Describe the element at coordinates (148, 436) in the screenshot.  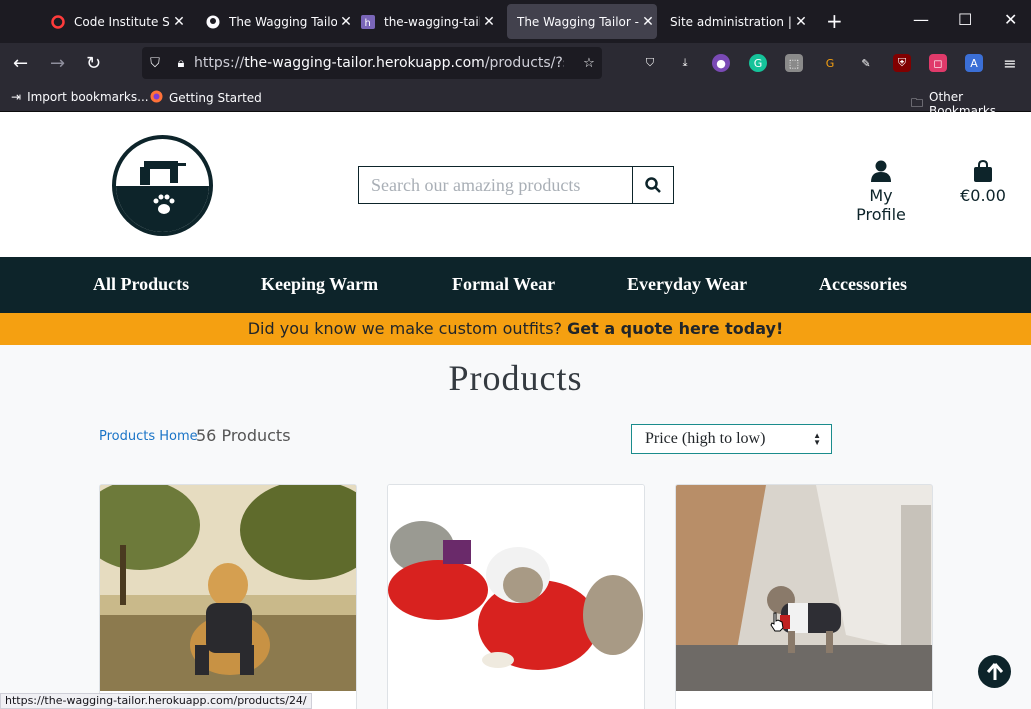
I see `breadcrumb-products-home: Products Home` at that location.